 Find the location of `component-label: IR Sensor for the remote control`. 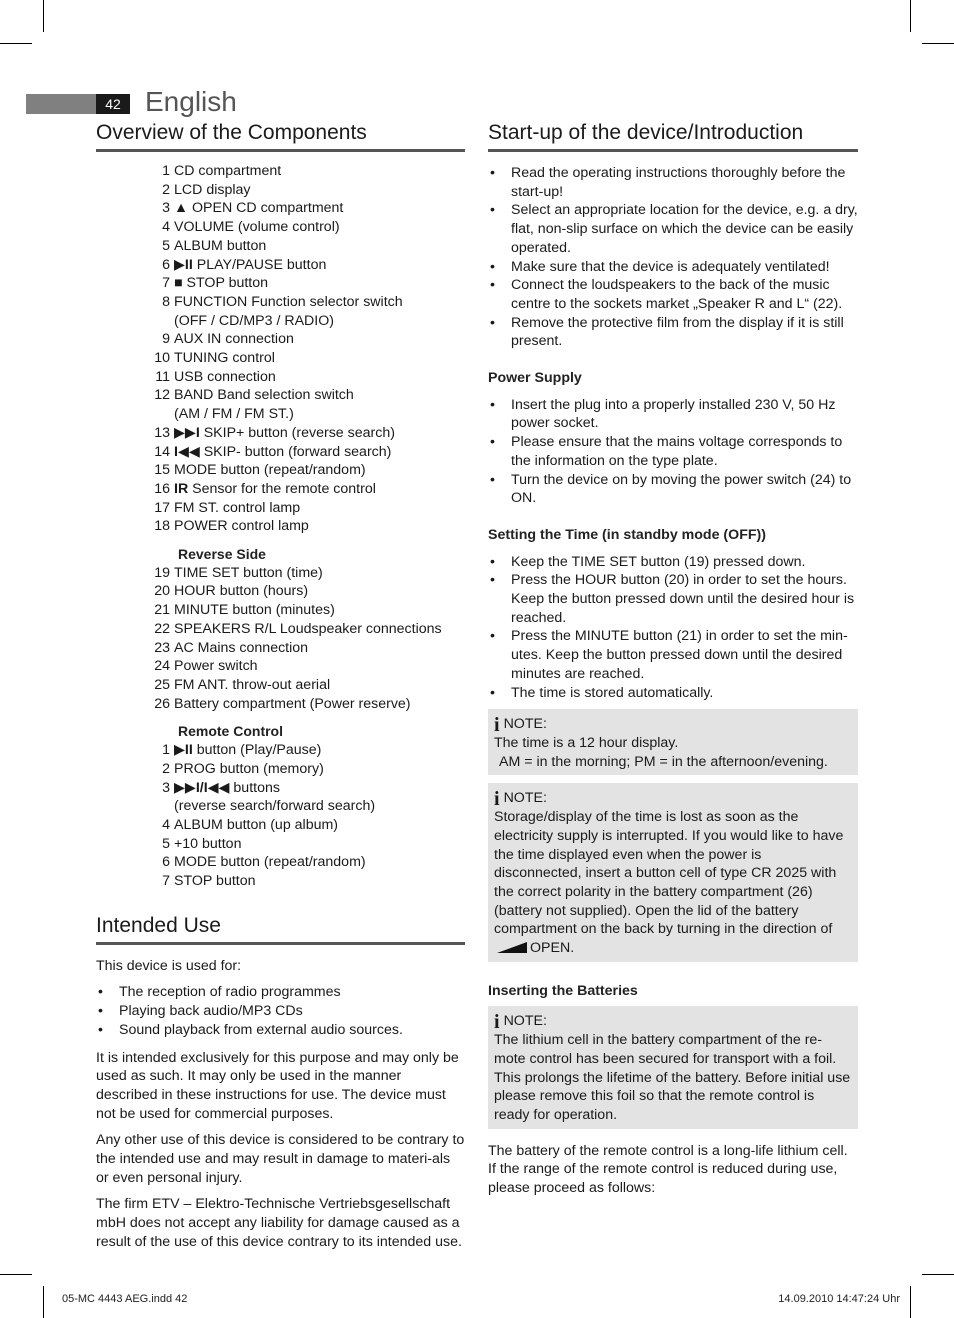

component-label: IR Sensor for the remote control is located at coordinates (319, 489).